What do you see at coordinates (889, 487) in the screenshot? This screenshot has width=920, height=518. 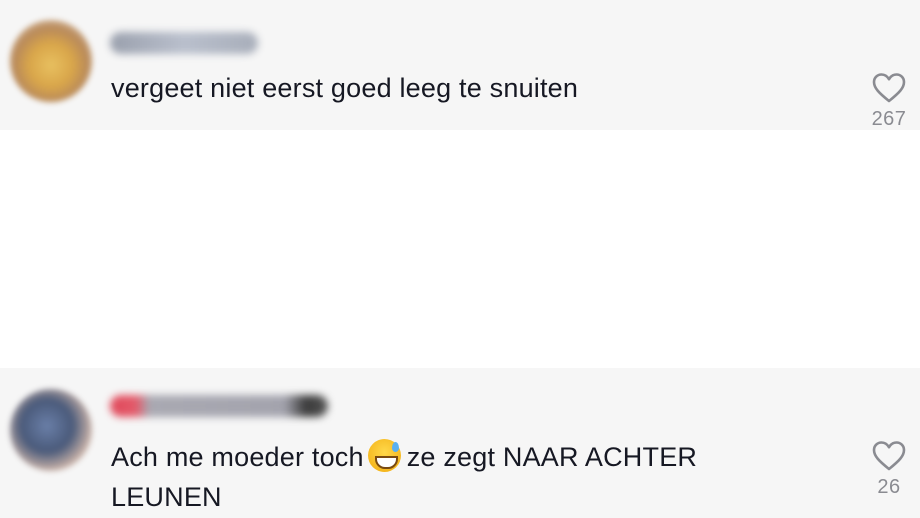 I see `like-count: 26` at bounding box center [889, 487].